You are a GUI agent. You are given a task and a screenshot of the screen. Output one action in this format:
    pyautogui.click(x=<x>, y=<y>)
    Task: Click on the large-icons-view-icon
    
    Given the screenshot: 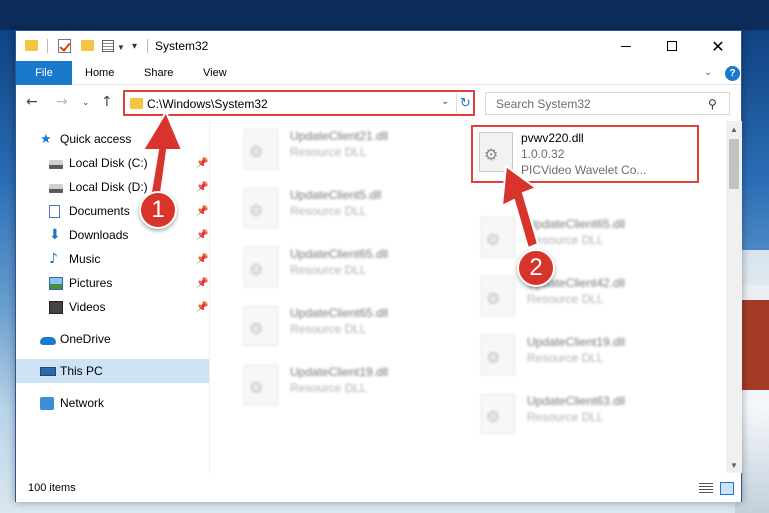 What is the action you would take?
    pyautogui.click(x=727, y=488)
    